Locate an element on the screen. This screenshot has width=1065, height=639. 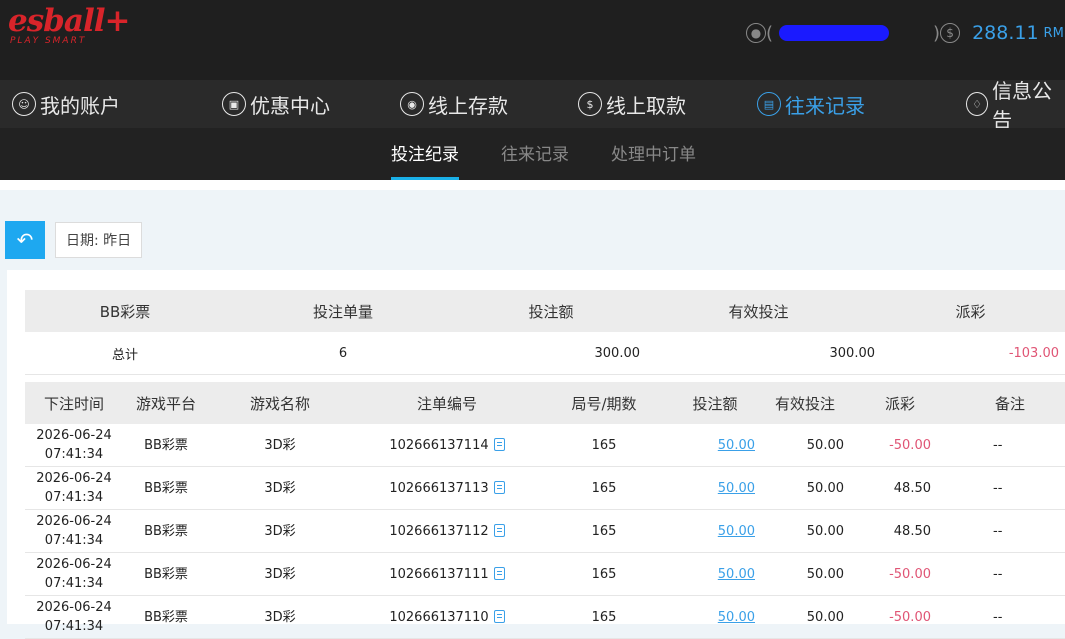
username-redacted is located at coordinates (834, 33).